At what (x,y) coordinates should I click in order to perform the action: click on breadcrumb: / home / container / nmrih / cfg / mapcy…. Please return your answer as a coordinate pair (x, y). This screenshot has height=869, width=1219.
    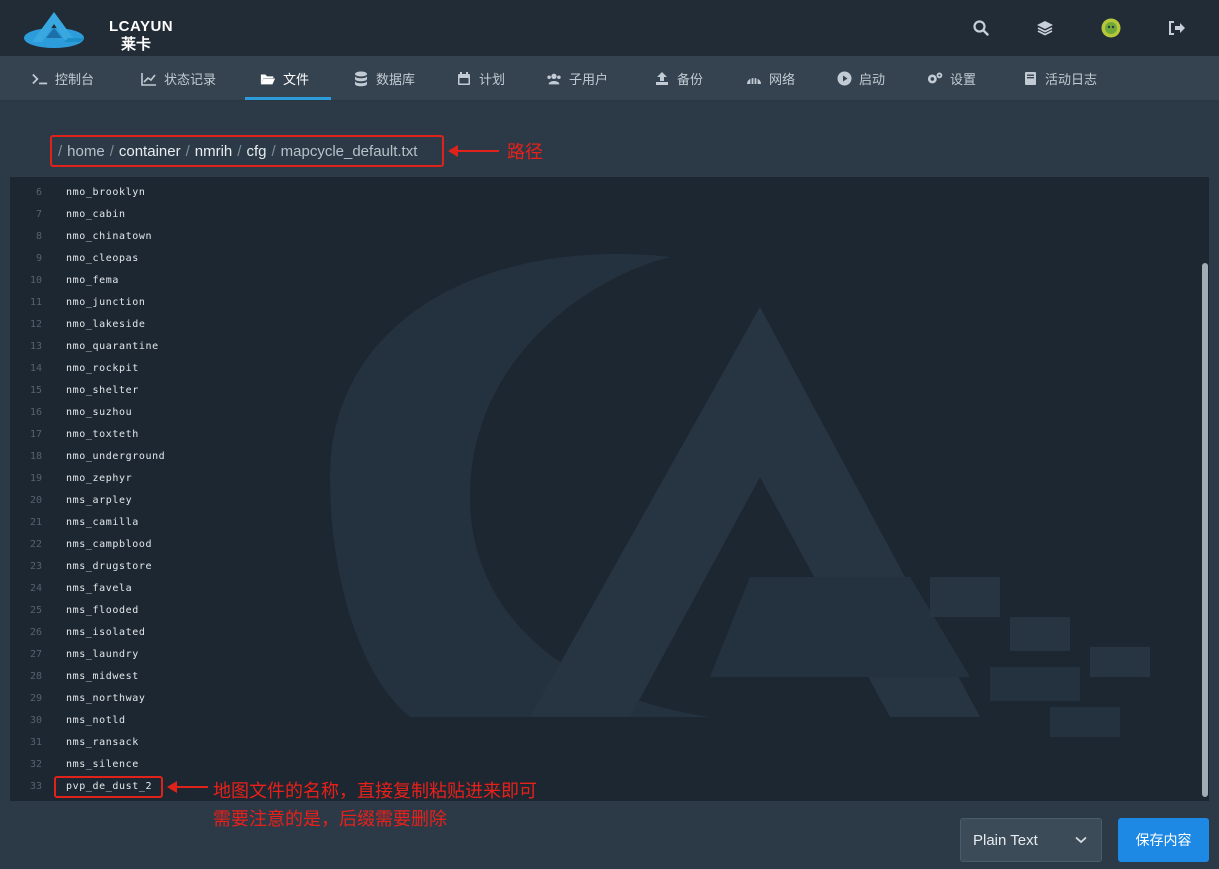
    Looking at the image, I should click on (247, 151).